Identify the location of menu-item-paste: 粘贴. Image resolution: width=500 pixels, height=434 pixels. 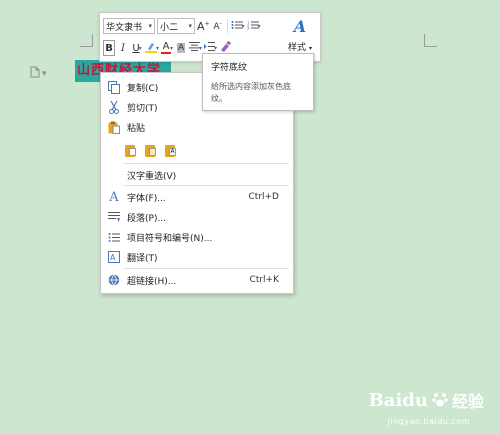
(197, 127).